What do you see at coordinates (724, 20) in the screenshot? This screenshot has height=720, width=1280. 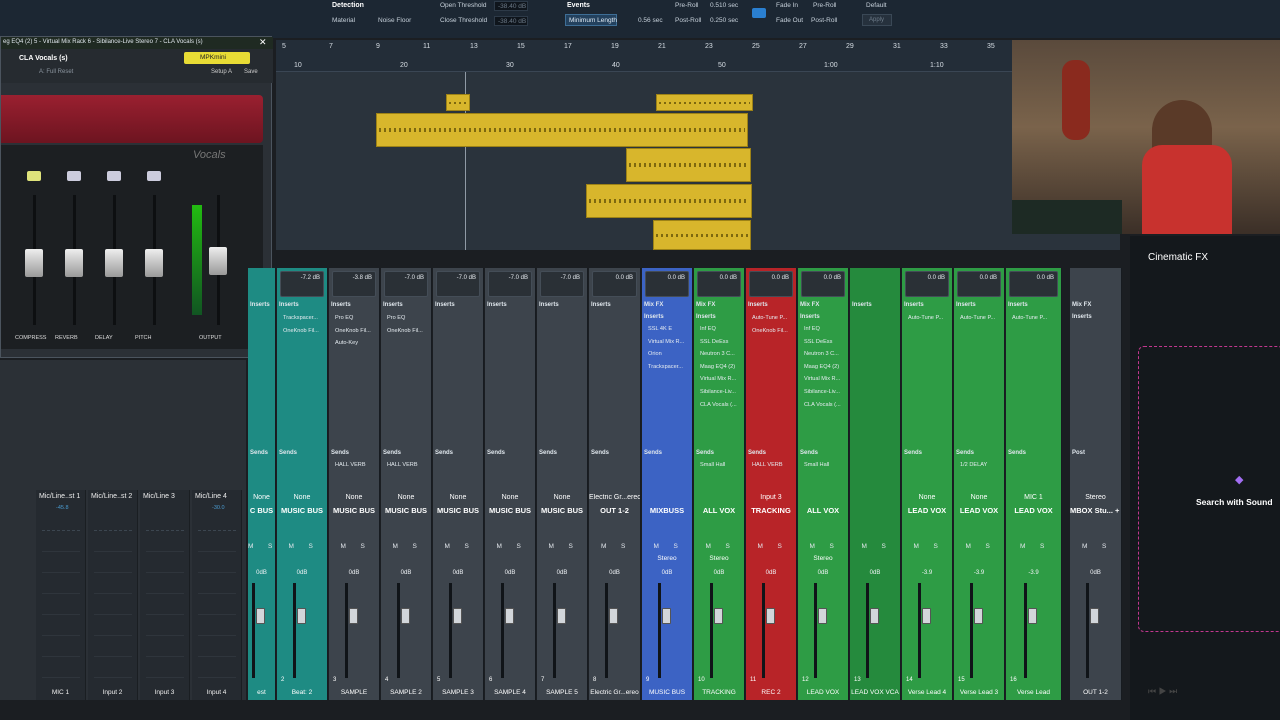 I see `postroll-value: 0.250 sec` at bounding box center [724, 20].